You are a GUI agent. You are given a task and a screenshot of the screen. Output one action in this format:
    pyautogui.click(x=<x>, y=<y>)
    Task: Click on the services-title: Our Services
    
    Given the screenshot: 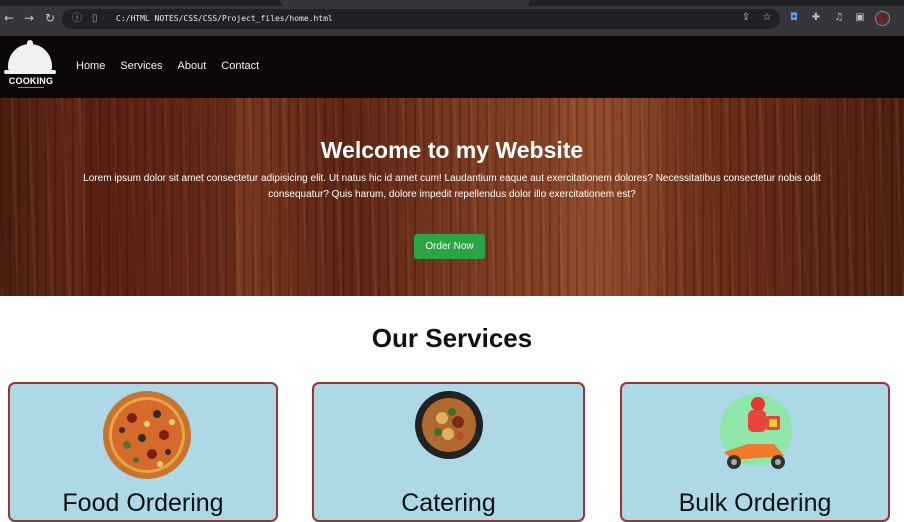 What is the action you would take?
    pyautogui.click(x=452, y=338)
    